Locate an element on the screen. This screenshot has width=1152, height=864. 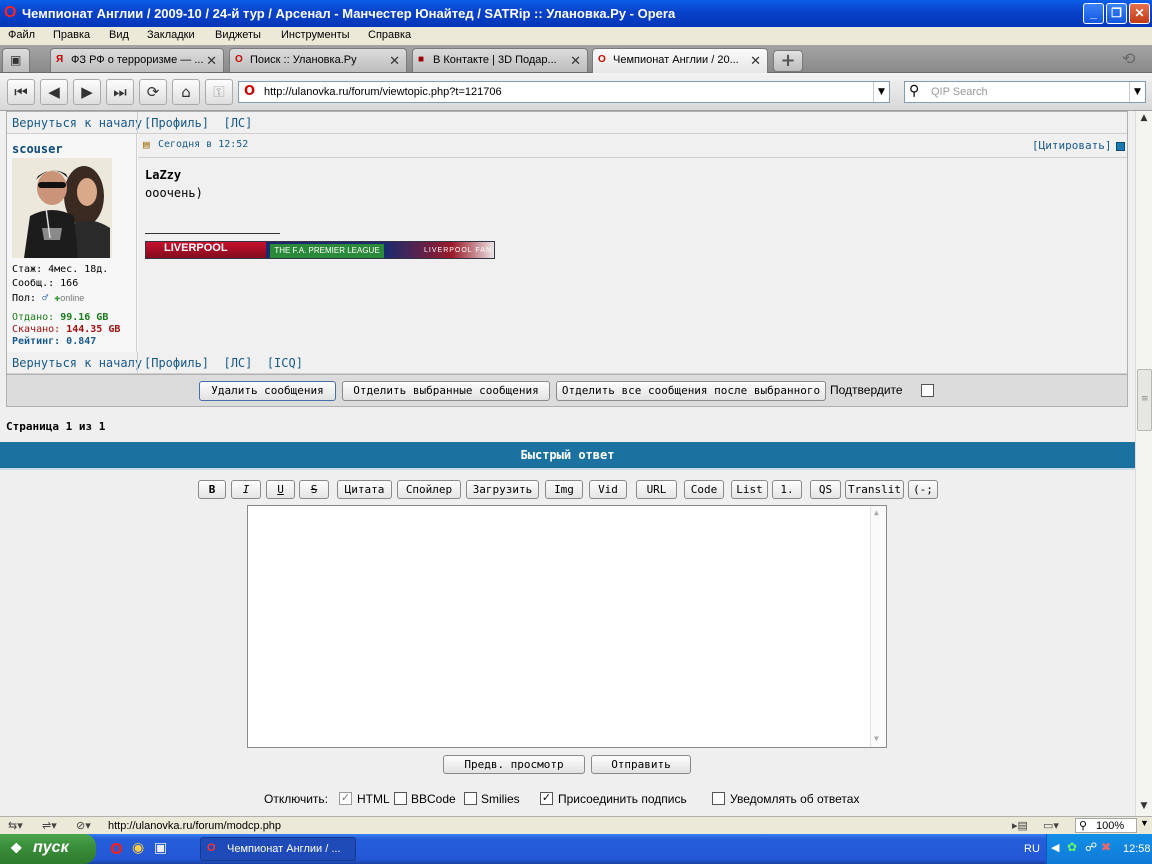
quote-button: Цитата is located at coordinates (364, 489).